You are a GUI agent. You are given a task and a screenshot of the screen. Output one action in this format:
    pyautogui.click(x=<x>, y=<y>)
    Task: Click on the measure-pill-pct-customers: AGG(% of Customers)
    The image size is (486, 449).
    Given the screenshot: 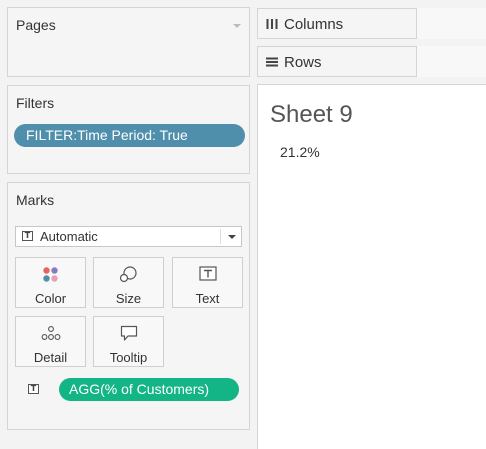 What is the action you would take?
    pyautogui.click(x=149, y=389)
    